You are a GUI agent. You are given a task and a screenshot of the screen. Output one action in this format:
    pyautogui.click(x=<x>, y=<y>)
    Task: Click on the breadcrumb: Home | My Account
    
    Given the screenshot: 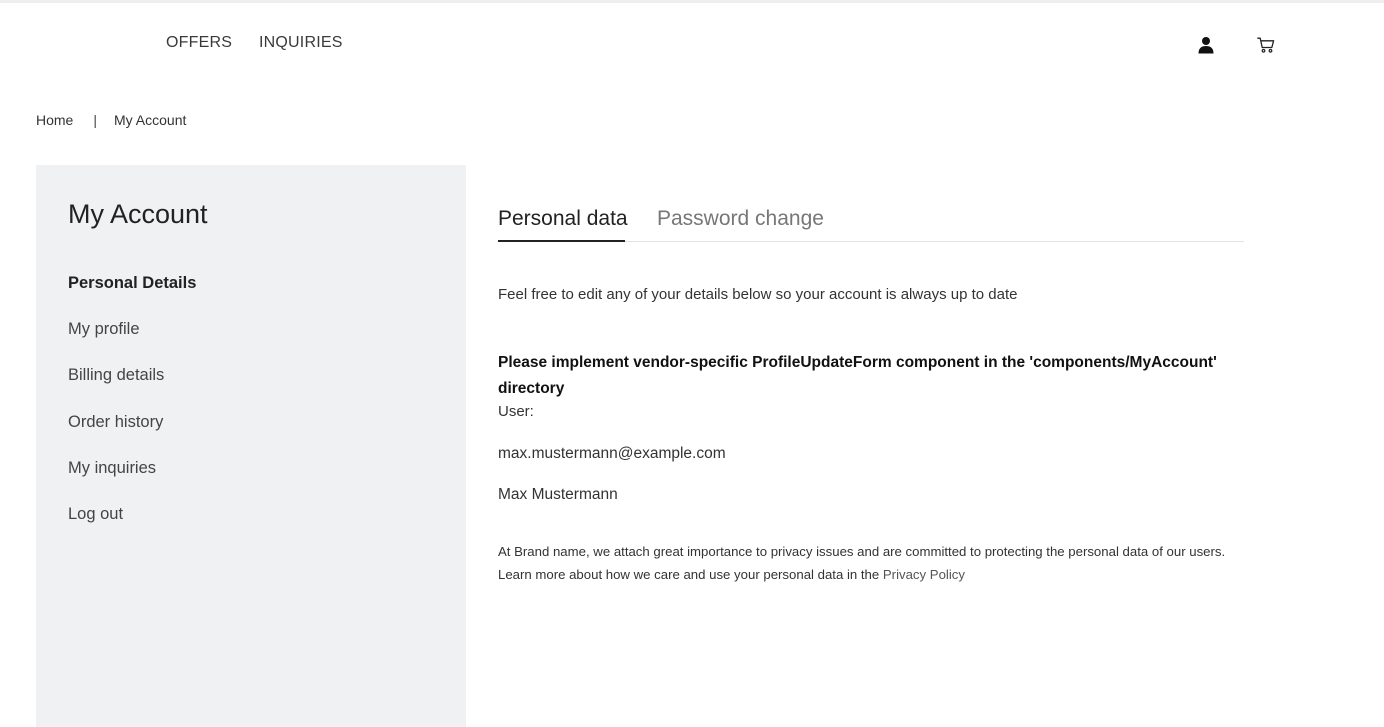 What is the action you would take?
    pyautogui.click(x=111, y=120)
    